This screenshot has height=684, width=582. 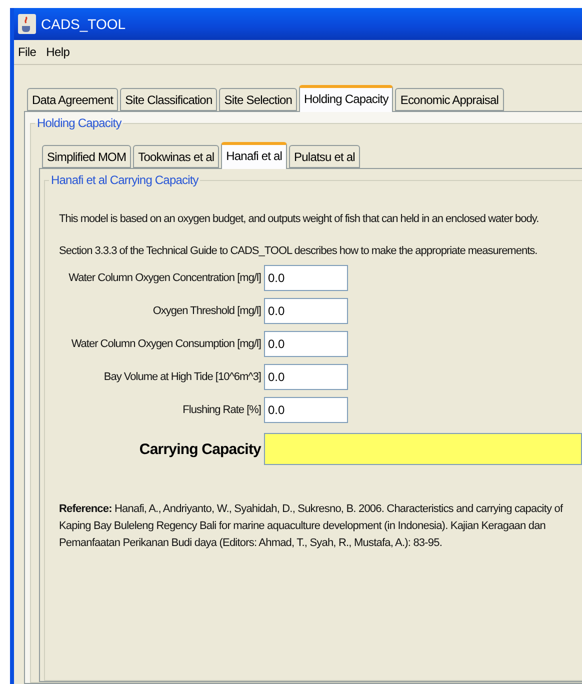 What do you see at coordinates (299, 219) in the screenshot?
I see `description-text: This model is based on an oxygen budget, and outputs weight of fish that can held in an enclosed water body.` at bounding box center [299, 219].